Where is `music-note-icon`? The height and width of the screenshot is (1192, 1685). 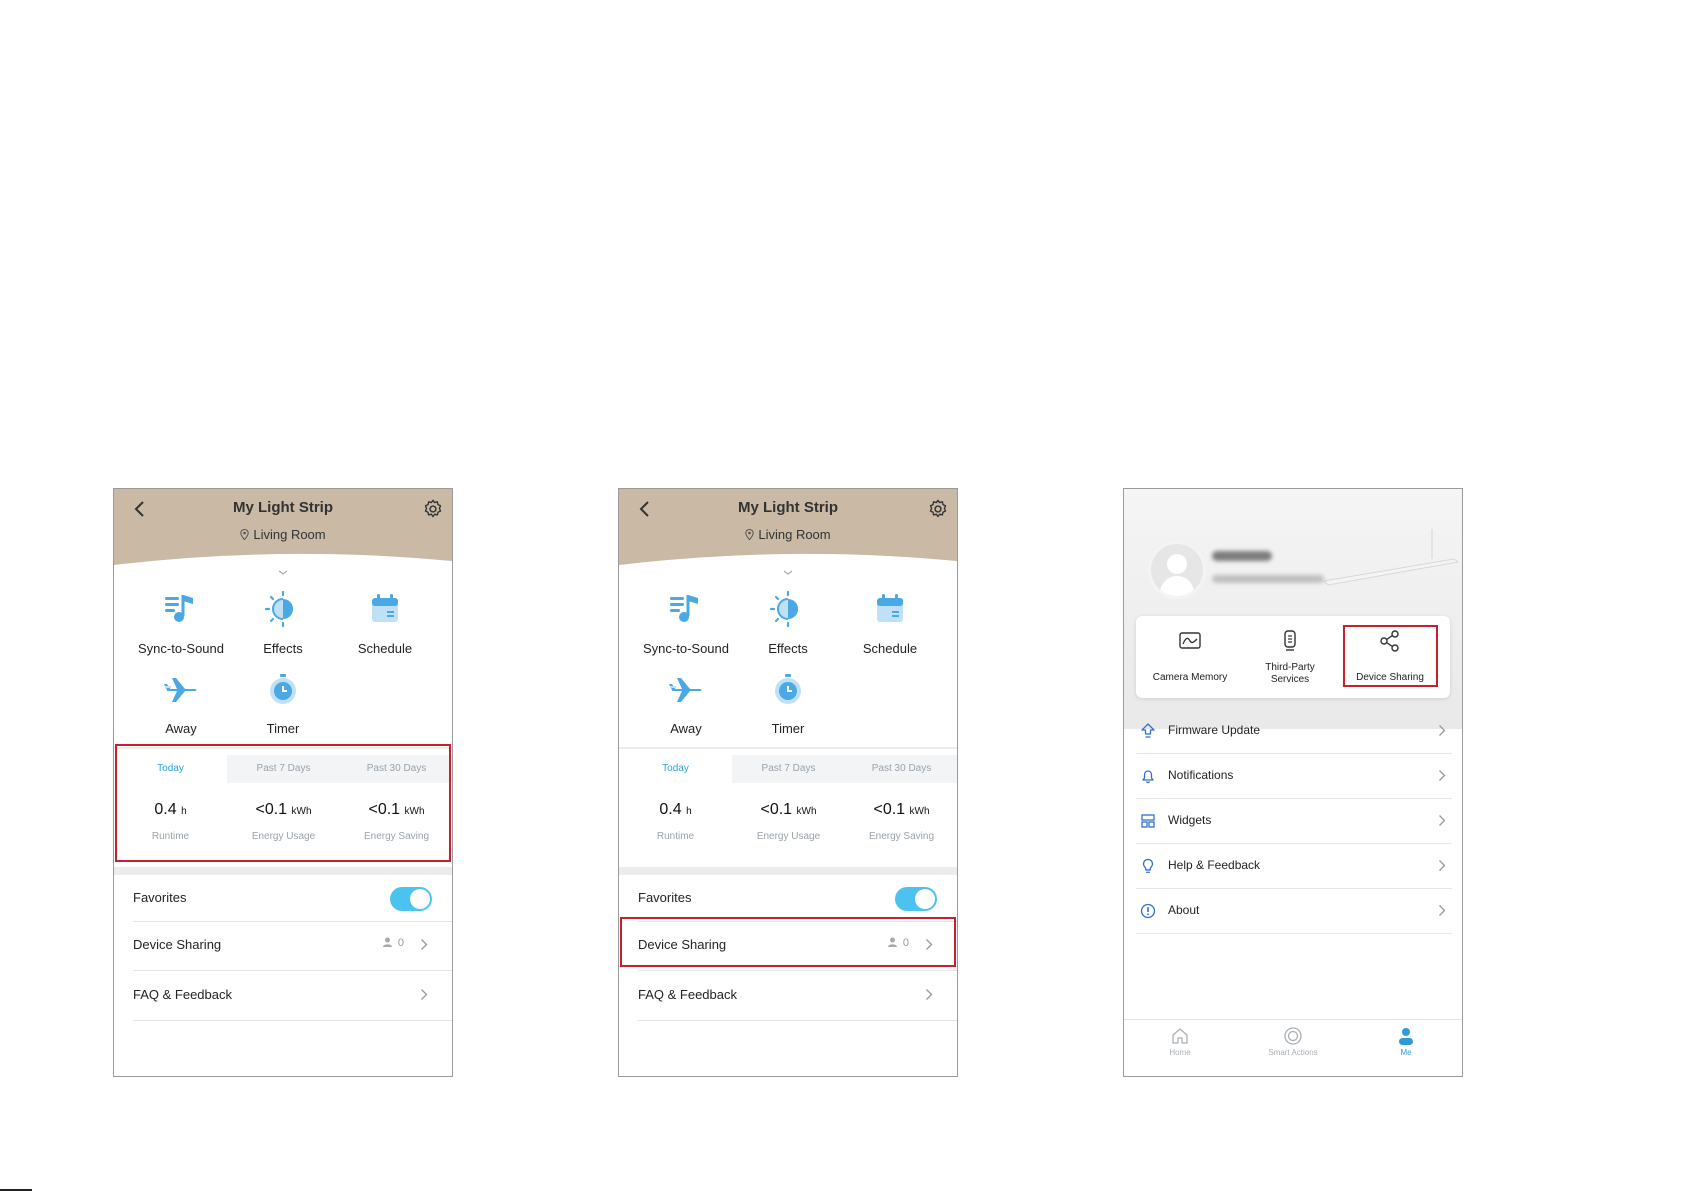 music-note-icon is located at coordinates (684, 608).